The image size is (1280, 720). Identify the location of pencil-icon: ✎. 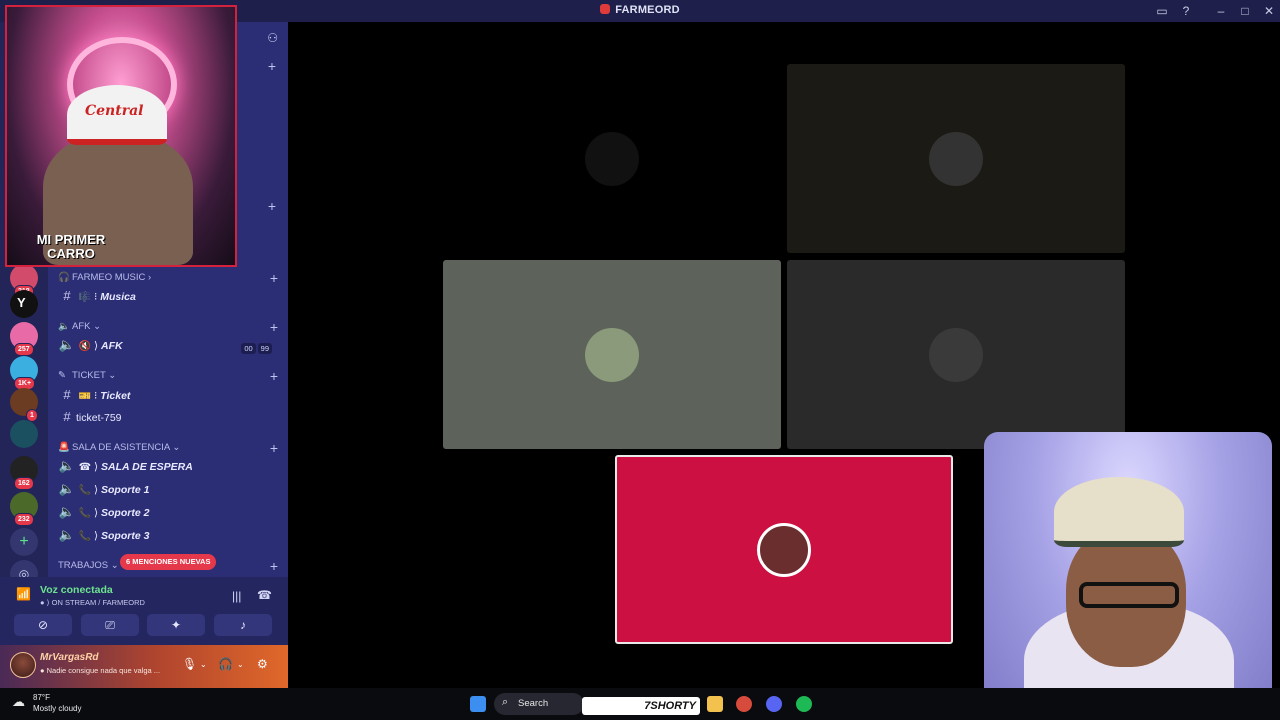
(62, 375).